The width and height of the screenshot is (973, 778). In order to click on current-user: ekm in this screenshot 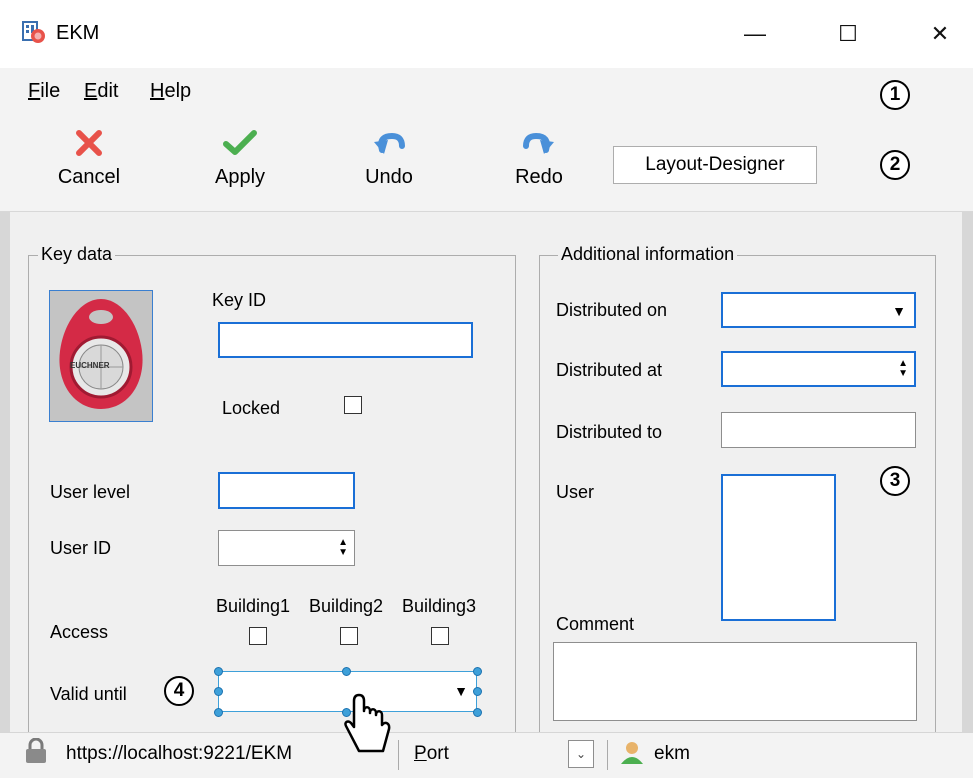, I will do `click(672, 753)`.